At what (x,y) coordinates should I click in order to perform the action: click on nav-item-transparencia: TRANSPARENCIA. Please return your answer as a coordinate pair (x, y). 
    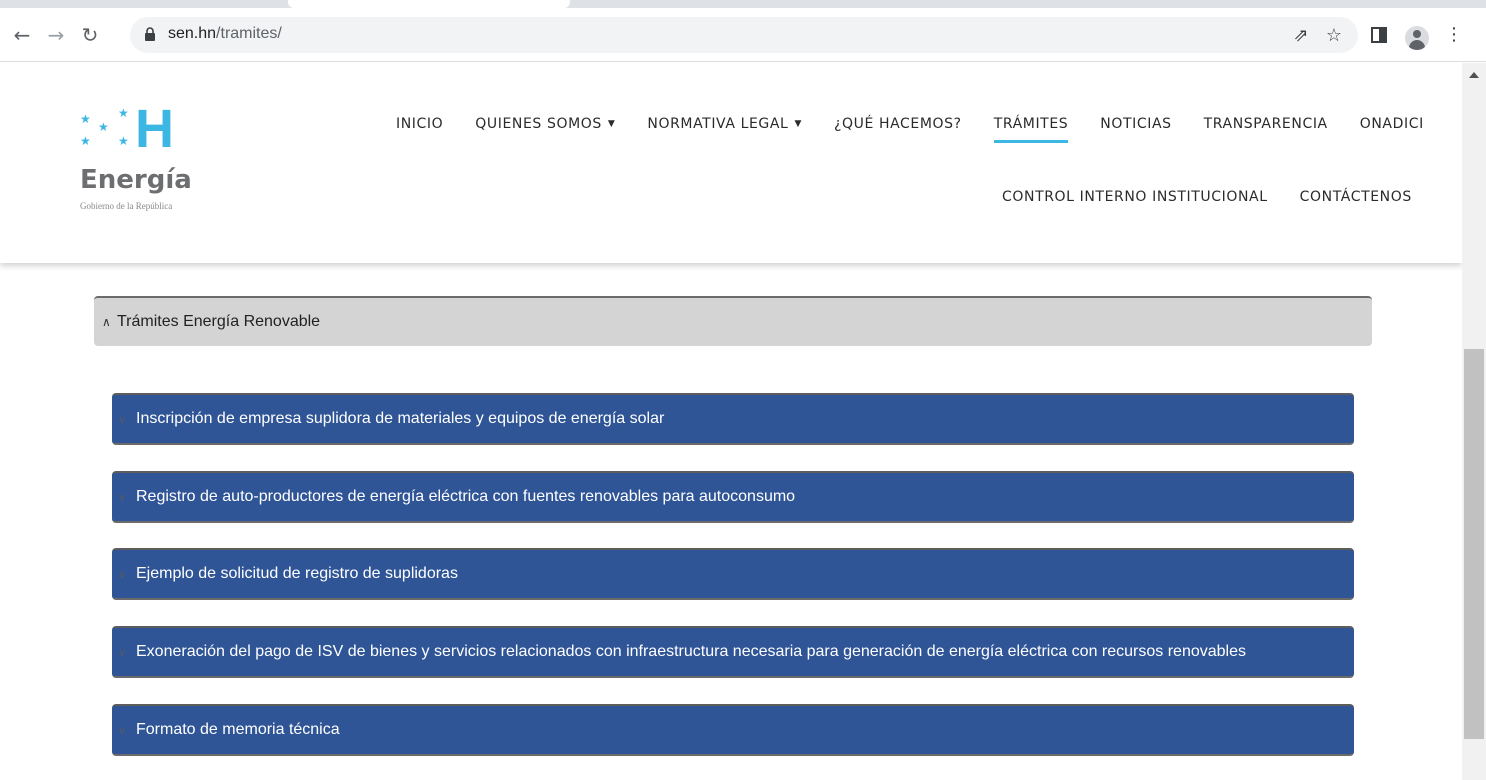
    Looking at the image, I should click on (1266, 124).